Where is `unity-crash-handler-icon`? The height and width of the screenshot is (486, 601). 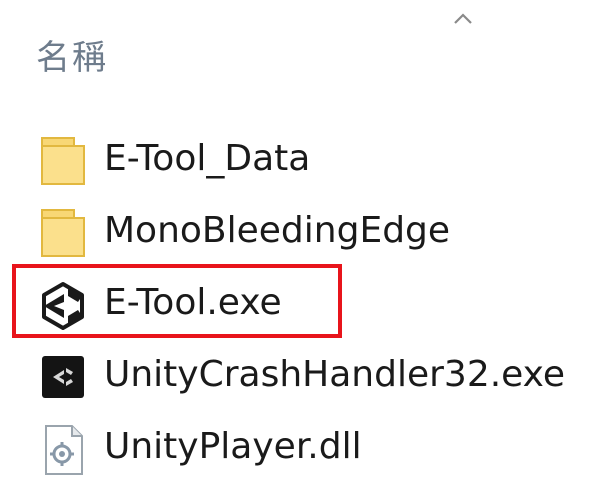
unity-crash-handler-icon is located at coordinates (63, 377).